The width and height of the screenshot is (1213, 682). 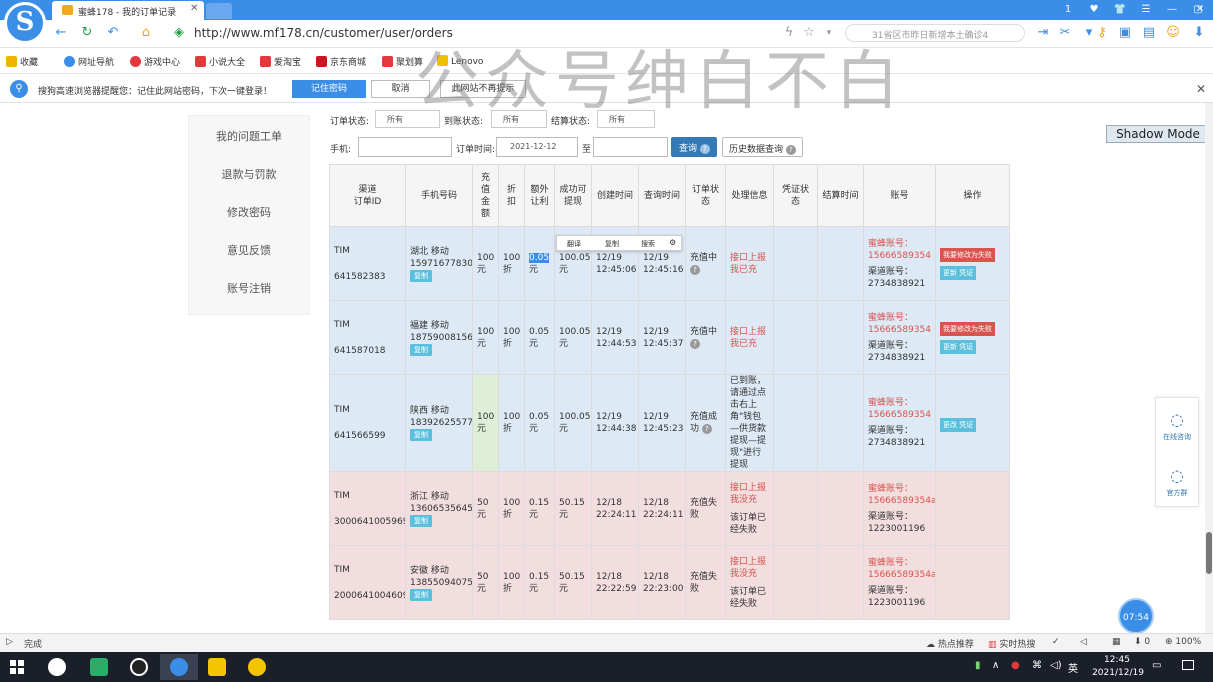 I want to click on tray-app-icon: ●, so click(x=1015, y=665).